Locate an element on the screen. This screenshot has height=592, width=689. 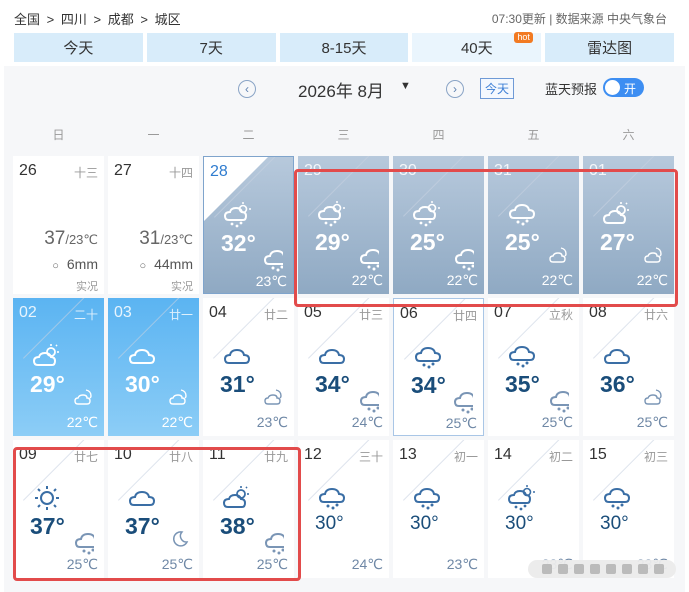
weekday-sat: 六 is located at coordinates (628, 135).